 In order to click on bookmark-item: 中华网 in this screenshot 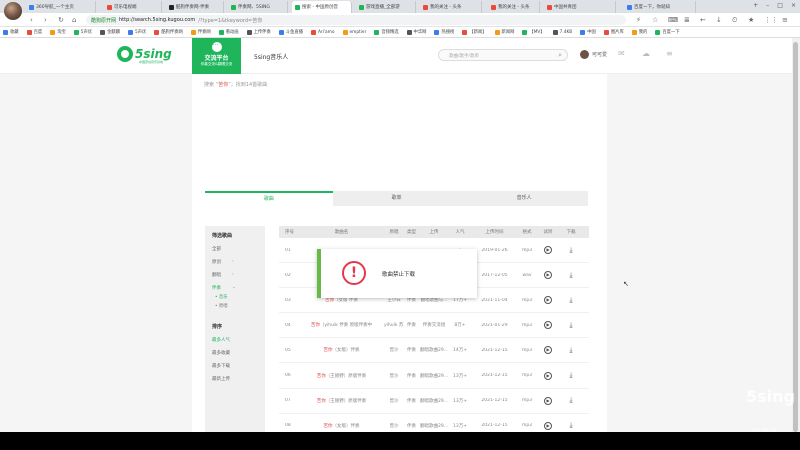, I will do `click(416, 32)`.